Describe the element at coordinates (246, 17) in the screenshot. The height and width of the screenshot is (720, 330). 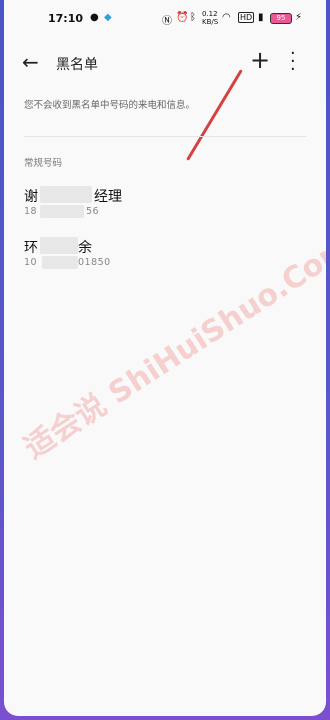
I see `hd-icon: HD` at that location.